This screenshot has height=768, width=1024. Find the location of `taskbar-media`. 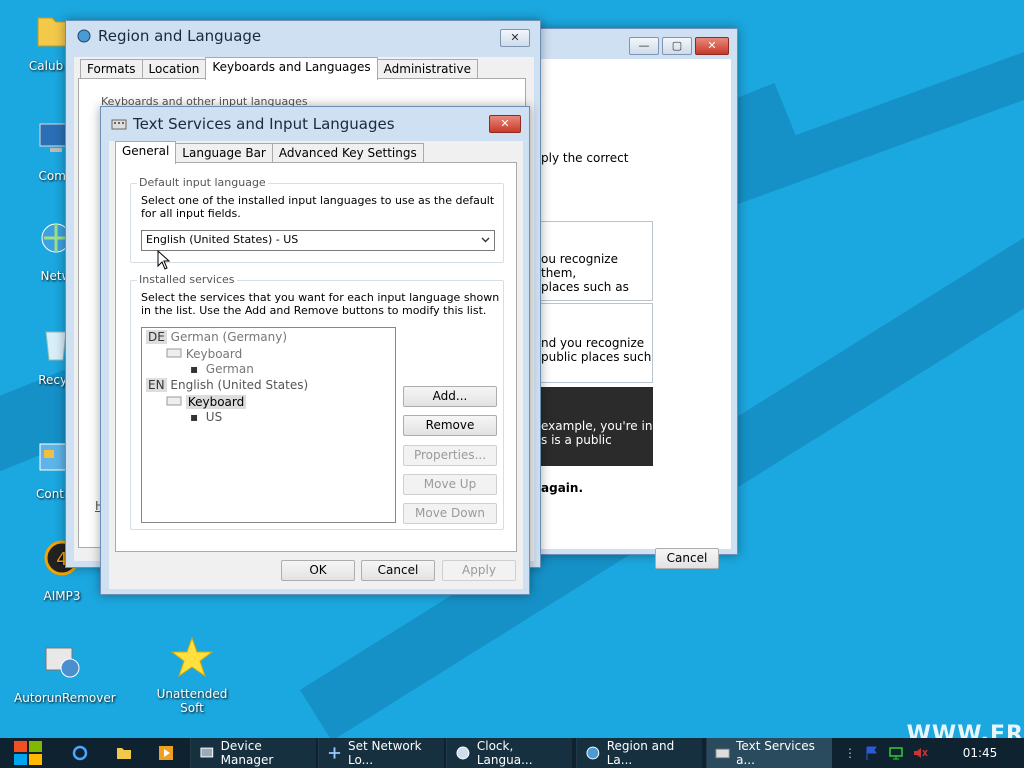

taskbar-media is located at coordinates (166, 753).